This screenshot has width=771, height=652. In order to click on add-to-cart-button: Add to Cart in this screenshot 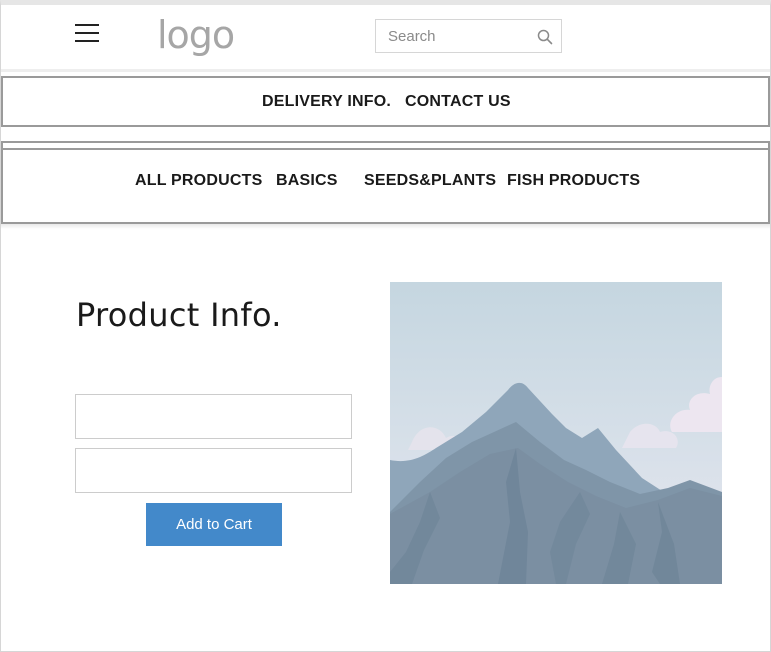, I will do `click(214, 524)`.